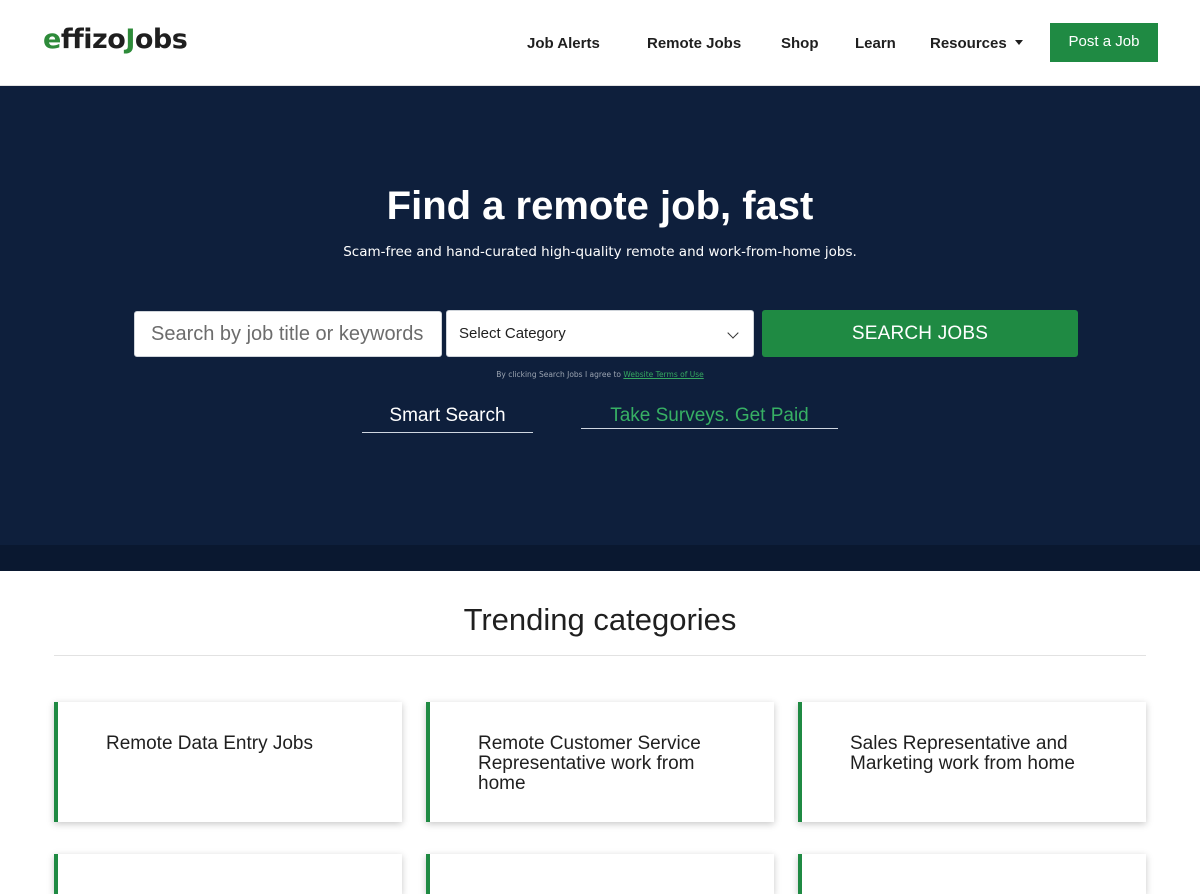 This screenshot has width=1200, height=894. What do you see at coordinates (709, 417) in the screenshot?
I see `tab-take-surveys: Take Surveys. Get Paid` at bounding box center [709, 417].